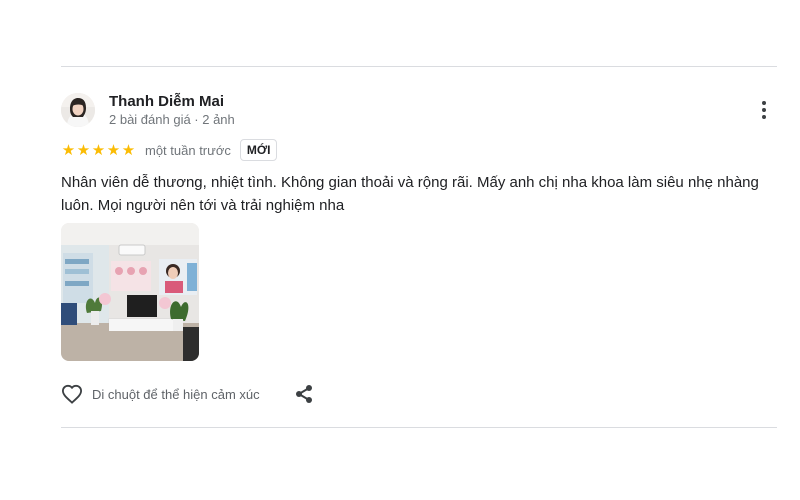 The height and width of the screenshot is (500, 800). I want to click on reviewer-meta: 2 bài đánh giá · 2 ảnh, so click(172, 119).